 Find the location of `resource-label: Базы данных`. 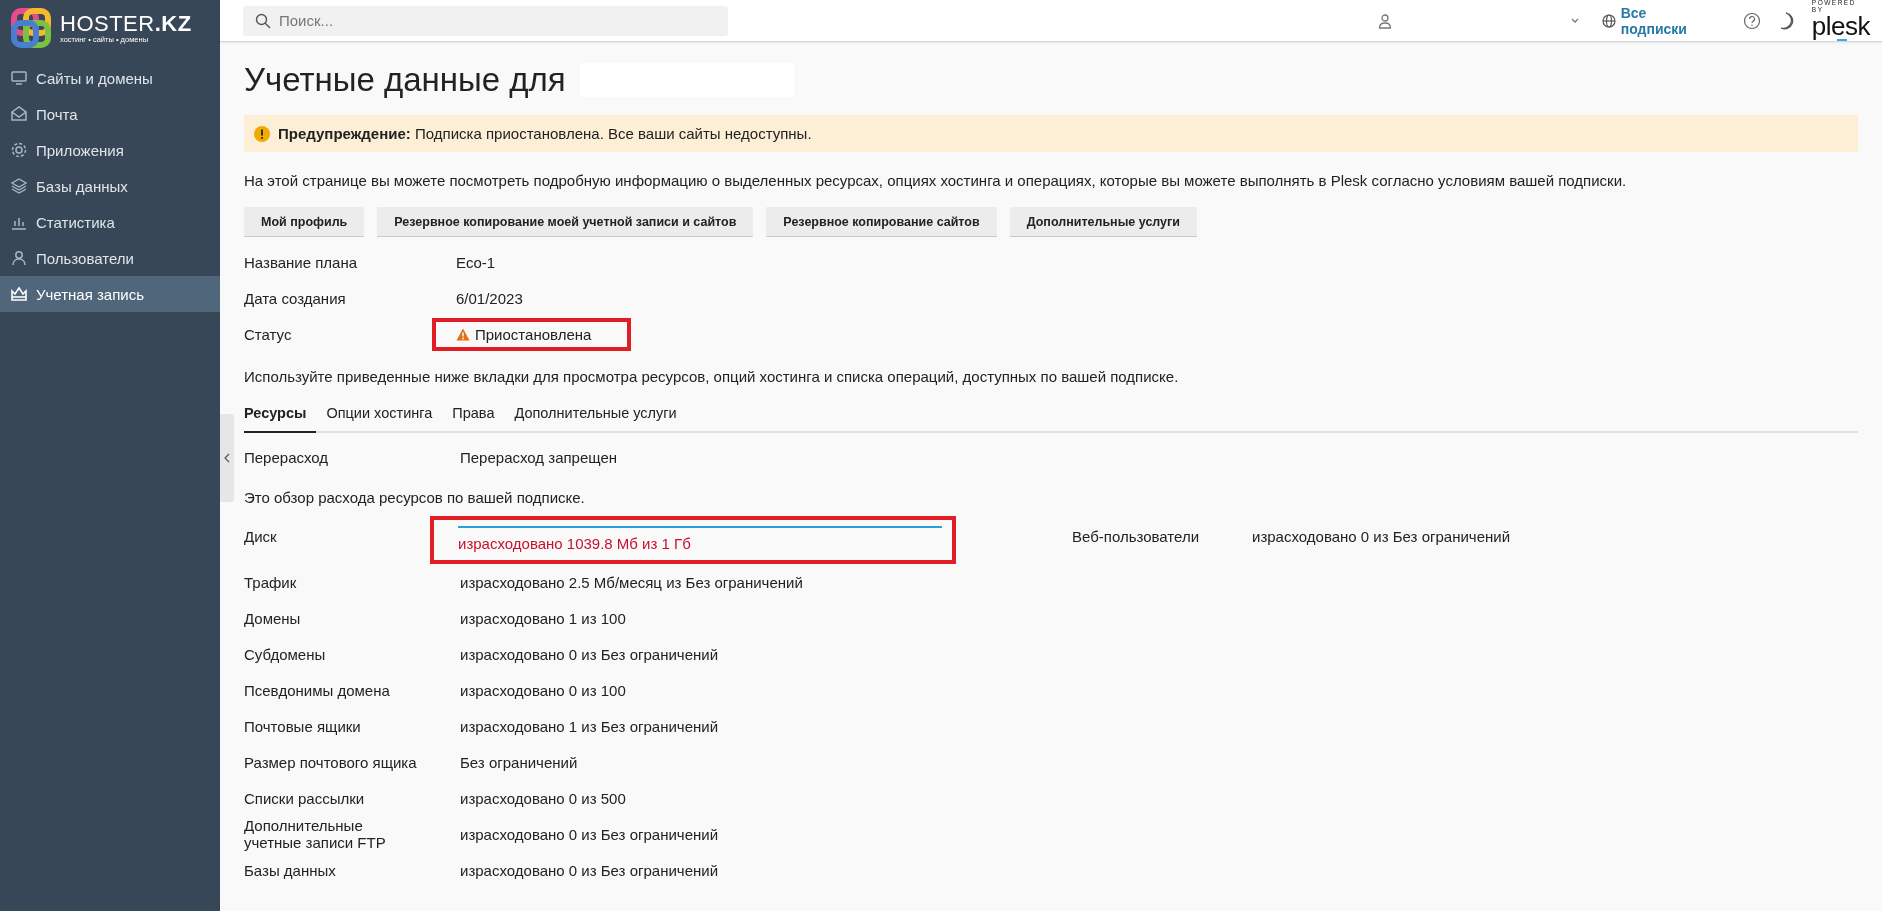

resource-label: Базы данных is located at coordinates (290, 870).